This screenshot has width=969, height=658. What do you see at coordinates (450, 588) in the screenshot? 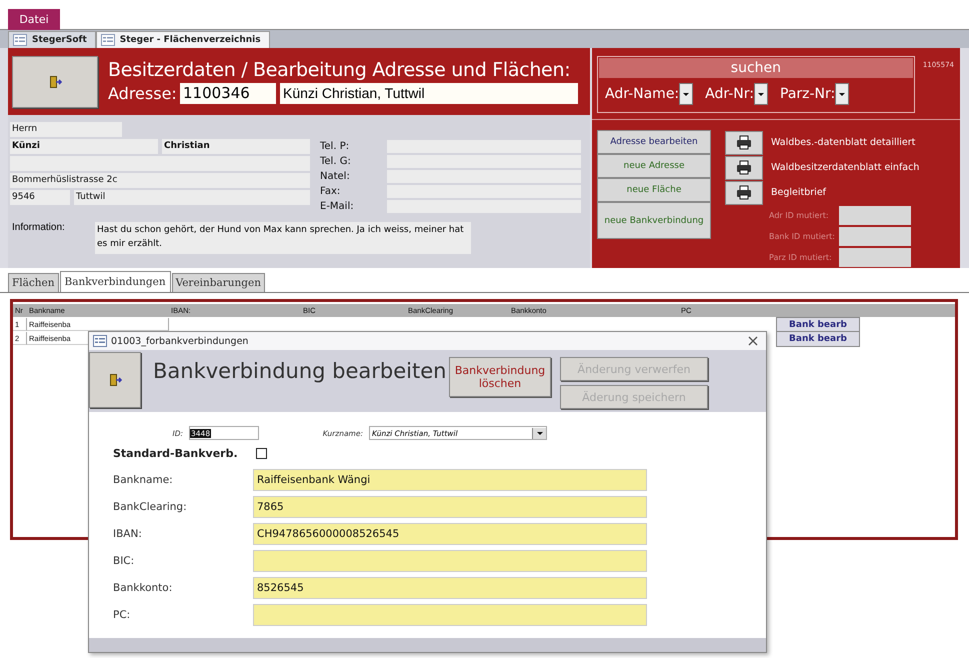
I see `input-field: 8526545` at bounding box center [450, 588].